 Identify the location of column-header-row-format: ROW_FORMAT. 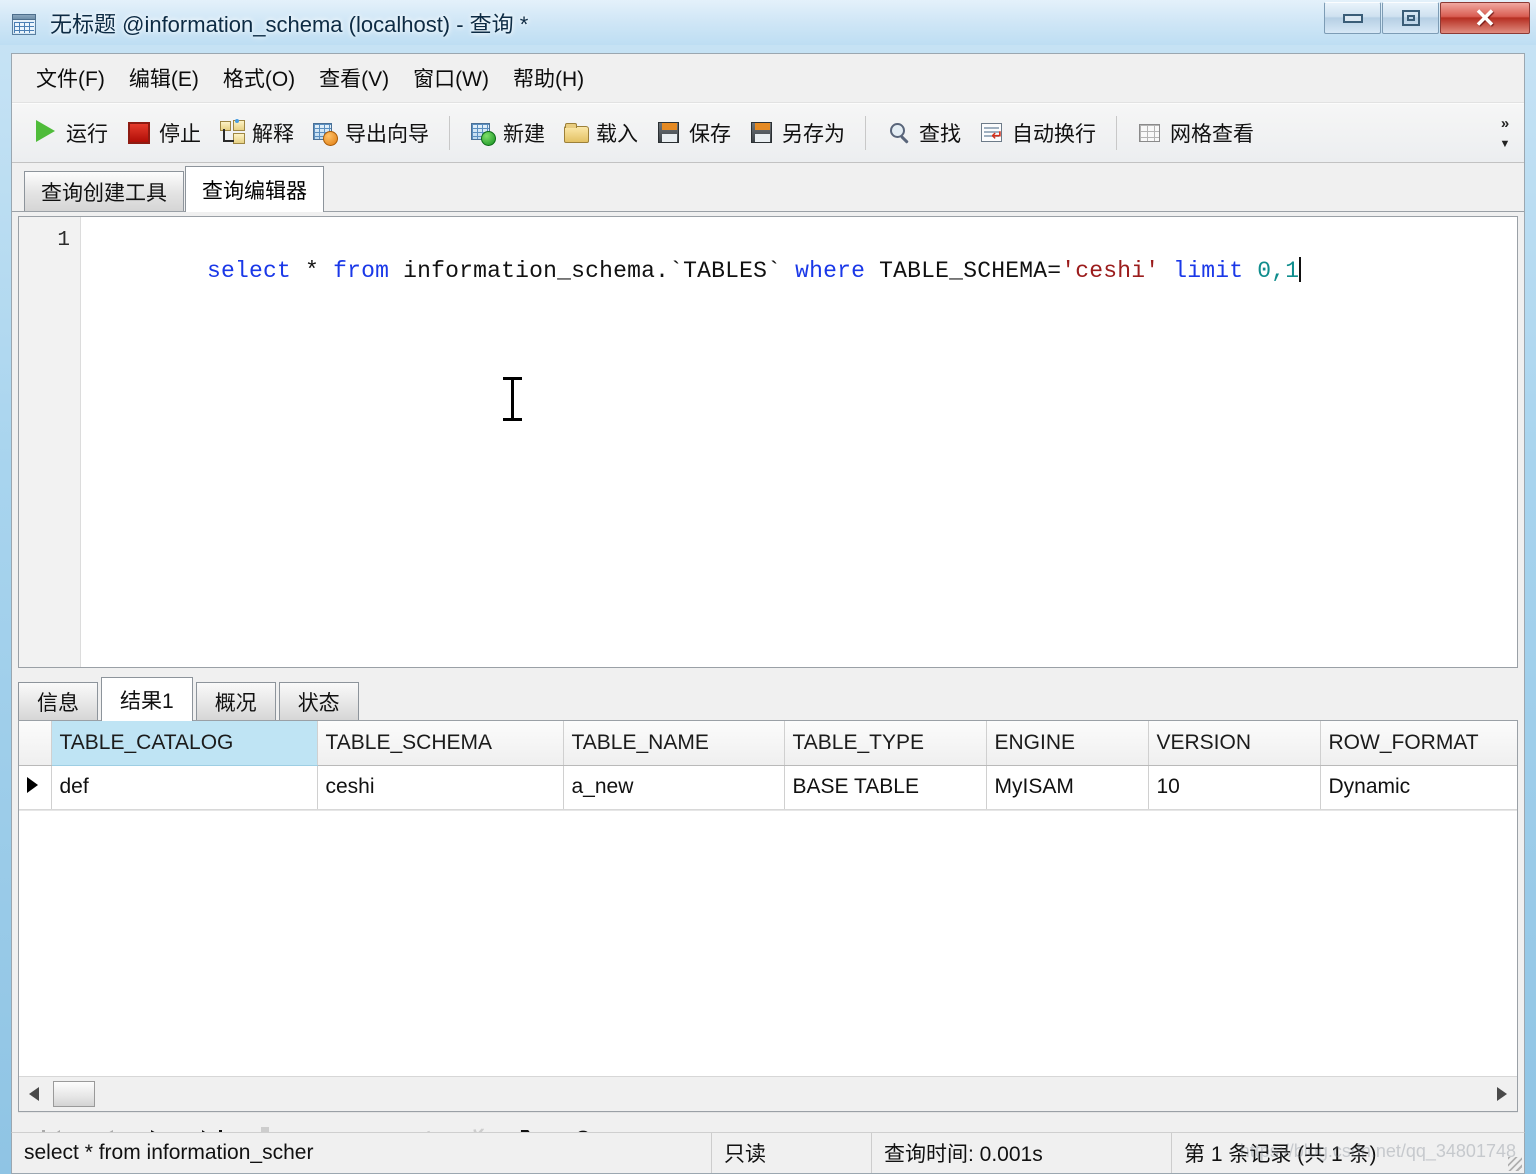
(1418, 743).